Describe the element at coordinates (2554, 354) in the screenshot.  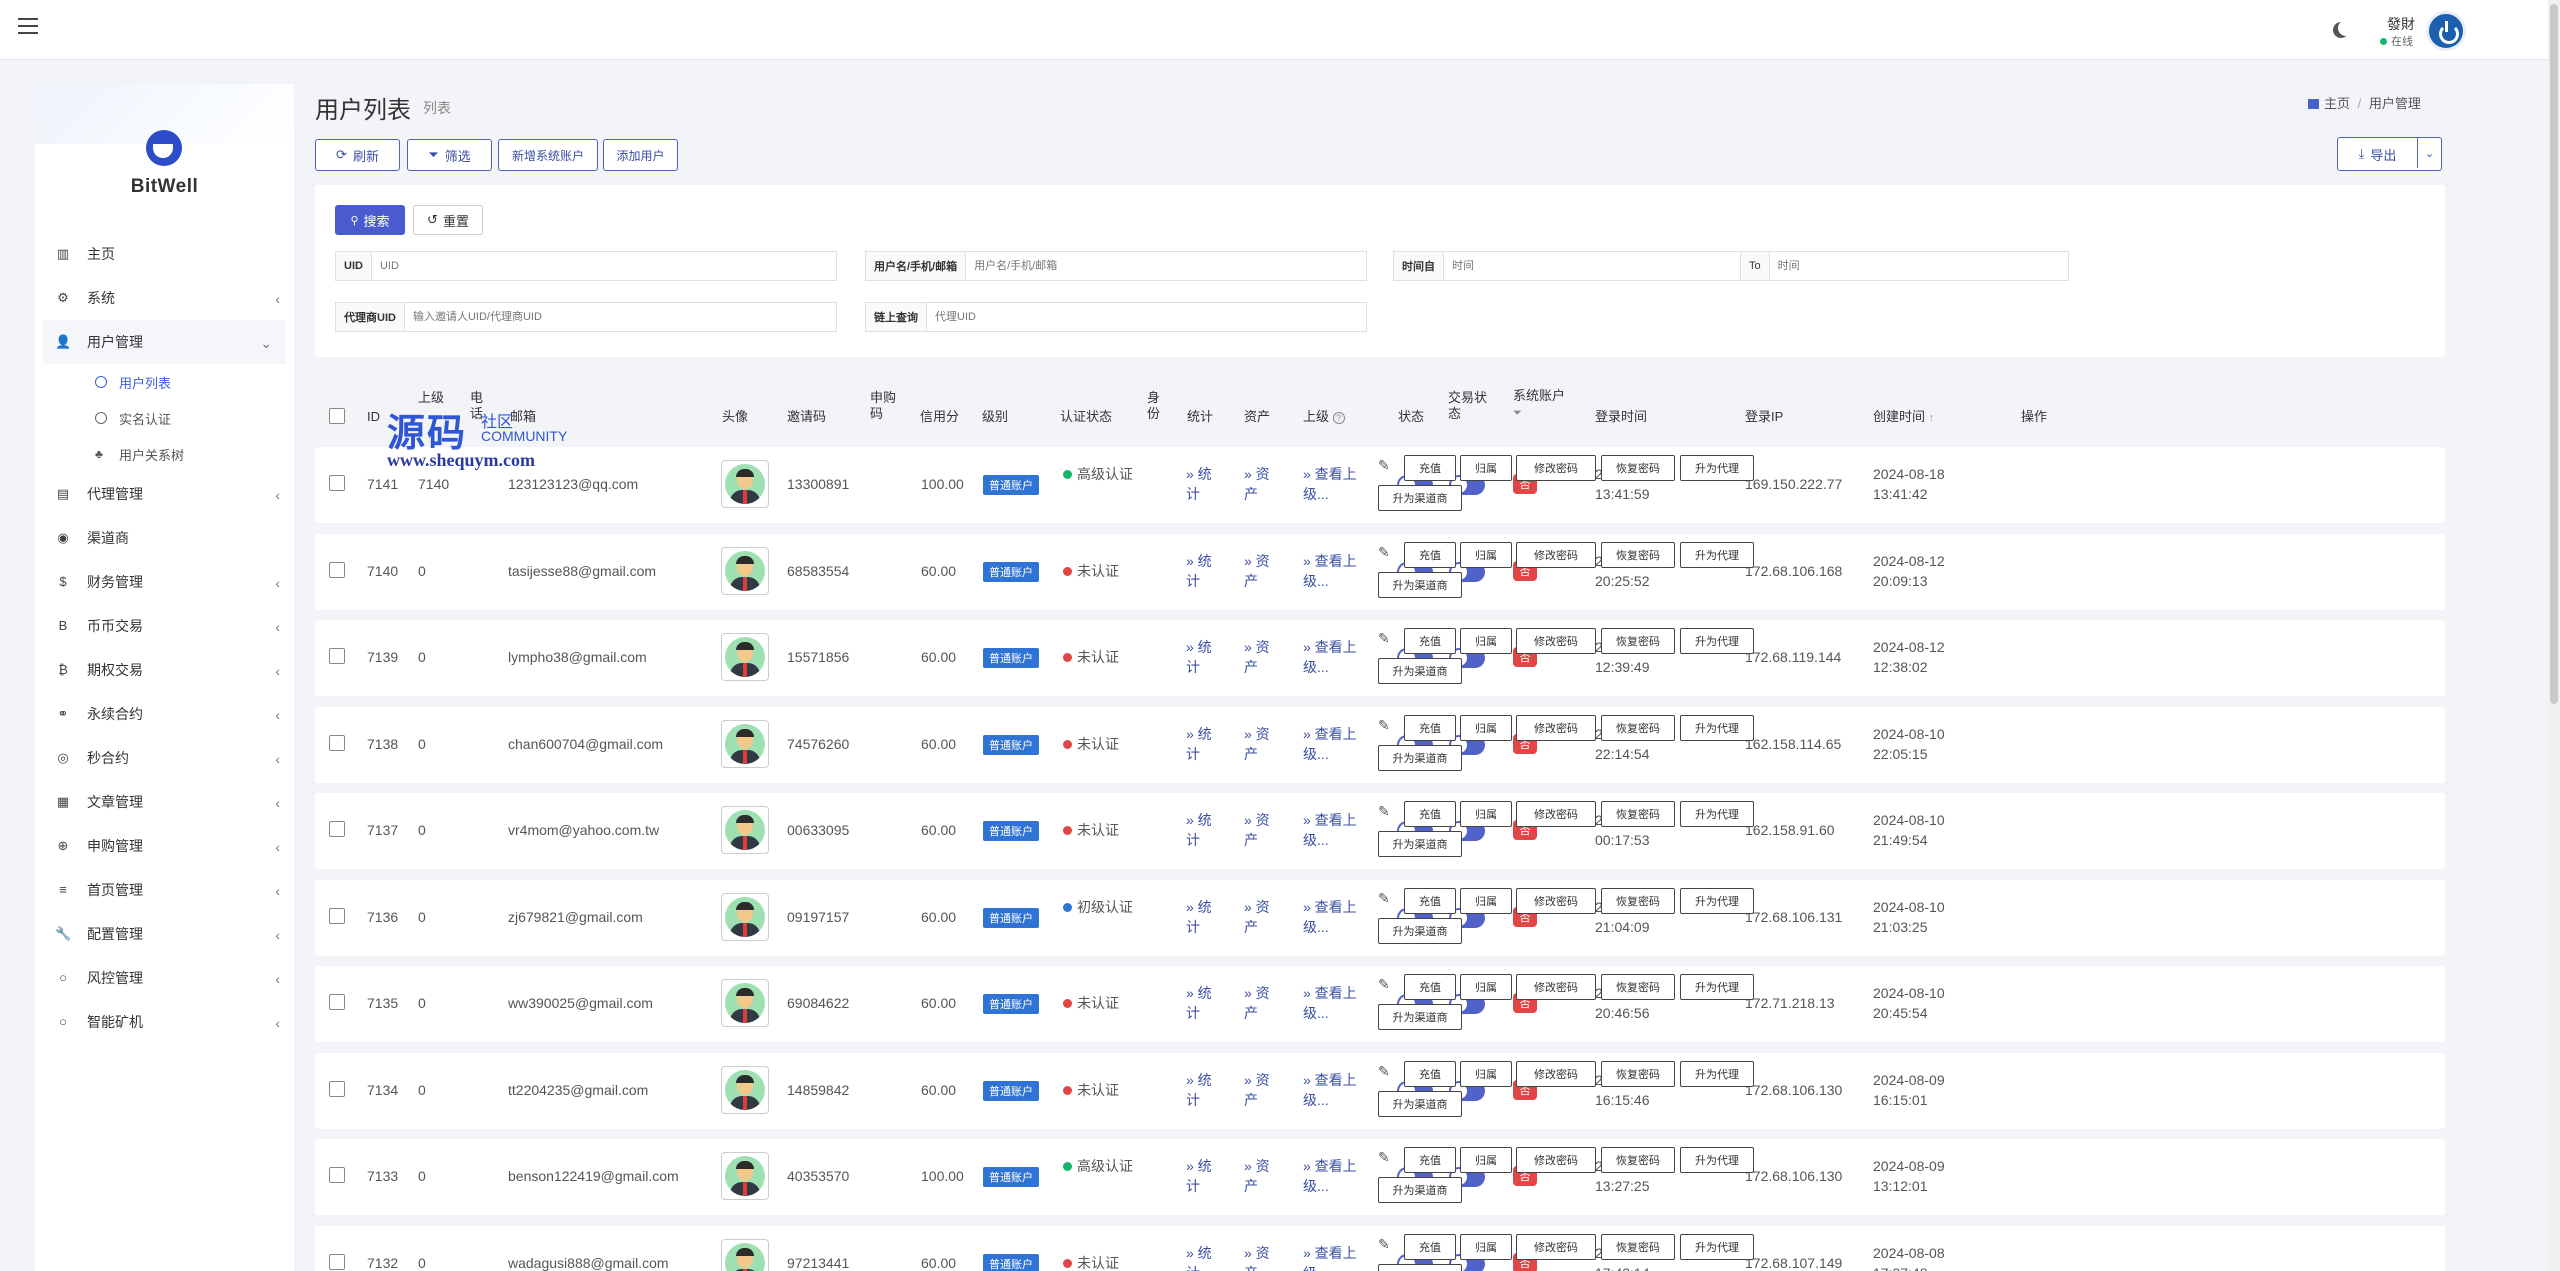
I see `scrollbar-thumb` at that location.